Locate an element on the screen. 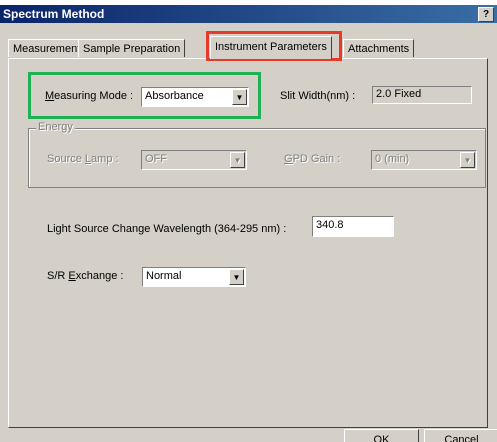  tab-attachments: Attachments is located at coordinates (379, 48).